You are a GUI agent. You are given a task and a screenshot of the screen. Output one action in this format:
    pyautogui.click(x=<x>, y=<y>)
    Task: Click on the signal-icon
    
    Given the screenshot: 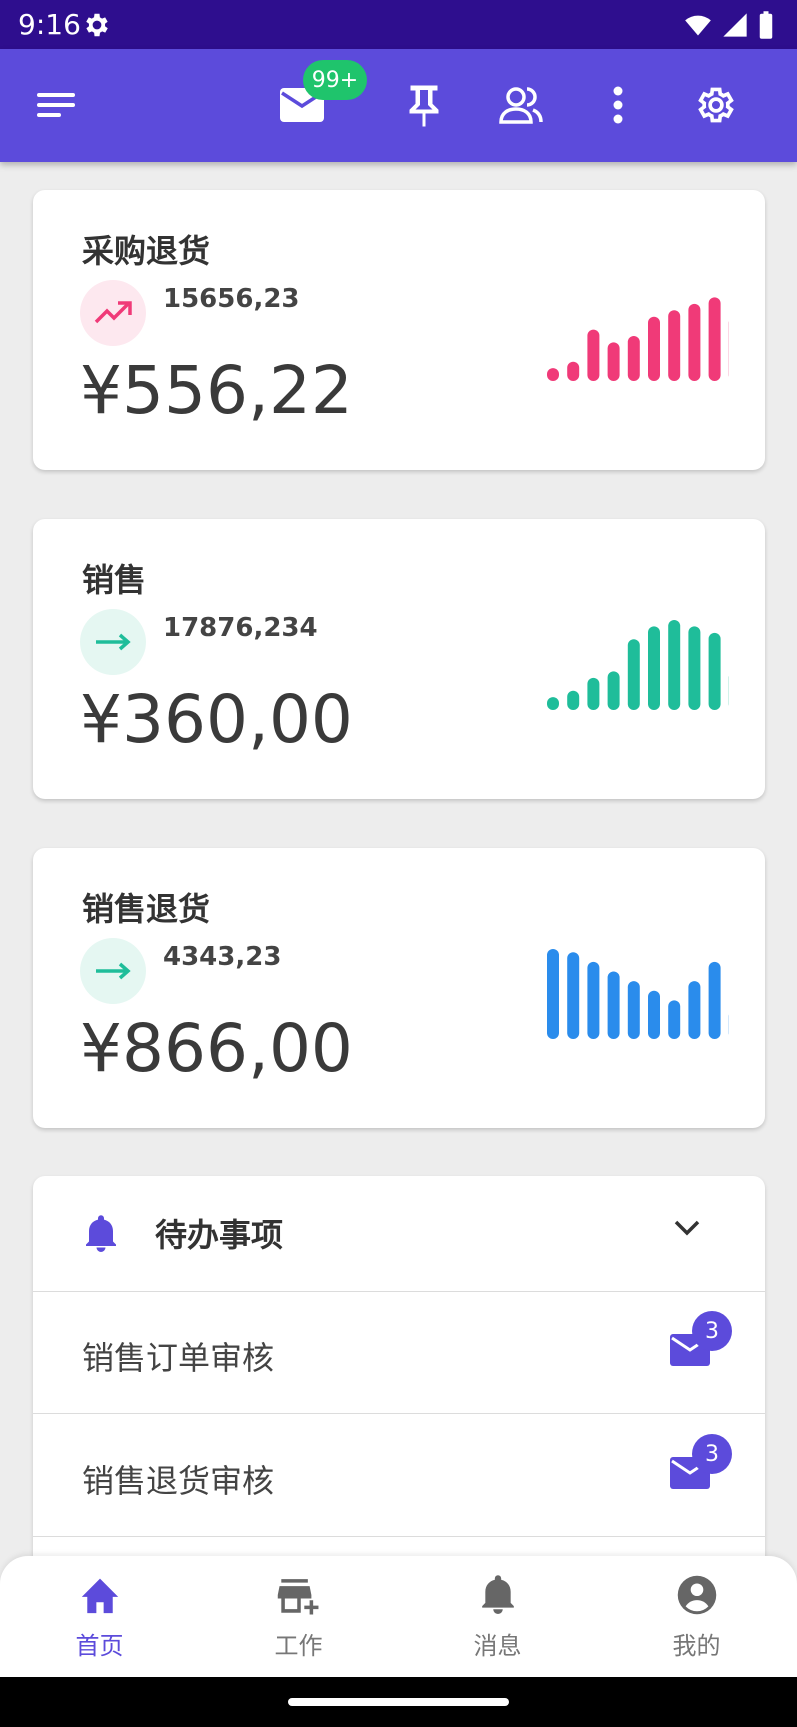 What is the action you would take?
    pyautogui.click(x=735, y=25)
    